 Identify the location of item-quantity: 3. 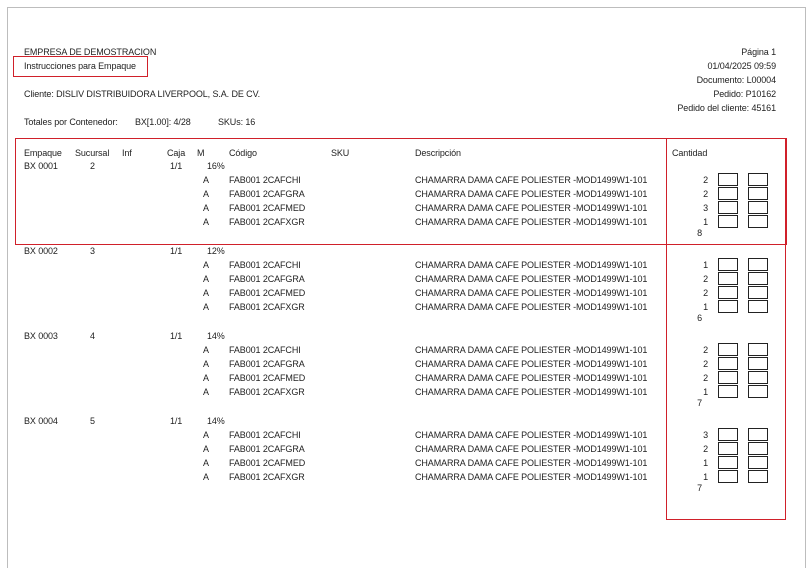
(705, 208).